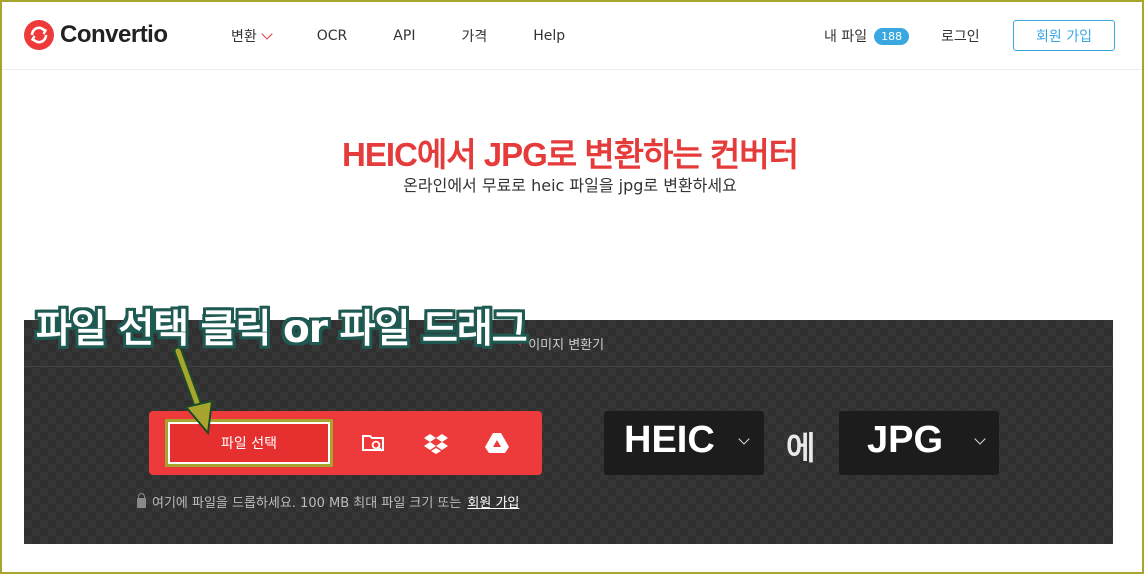  What do you see at coordinates (892, 36) in the screenshot?
I see `my-files-count-badge: 188` at bounding box center [892, 36].